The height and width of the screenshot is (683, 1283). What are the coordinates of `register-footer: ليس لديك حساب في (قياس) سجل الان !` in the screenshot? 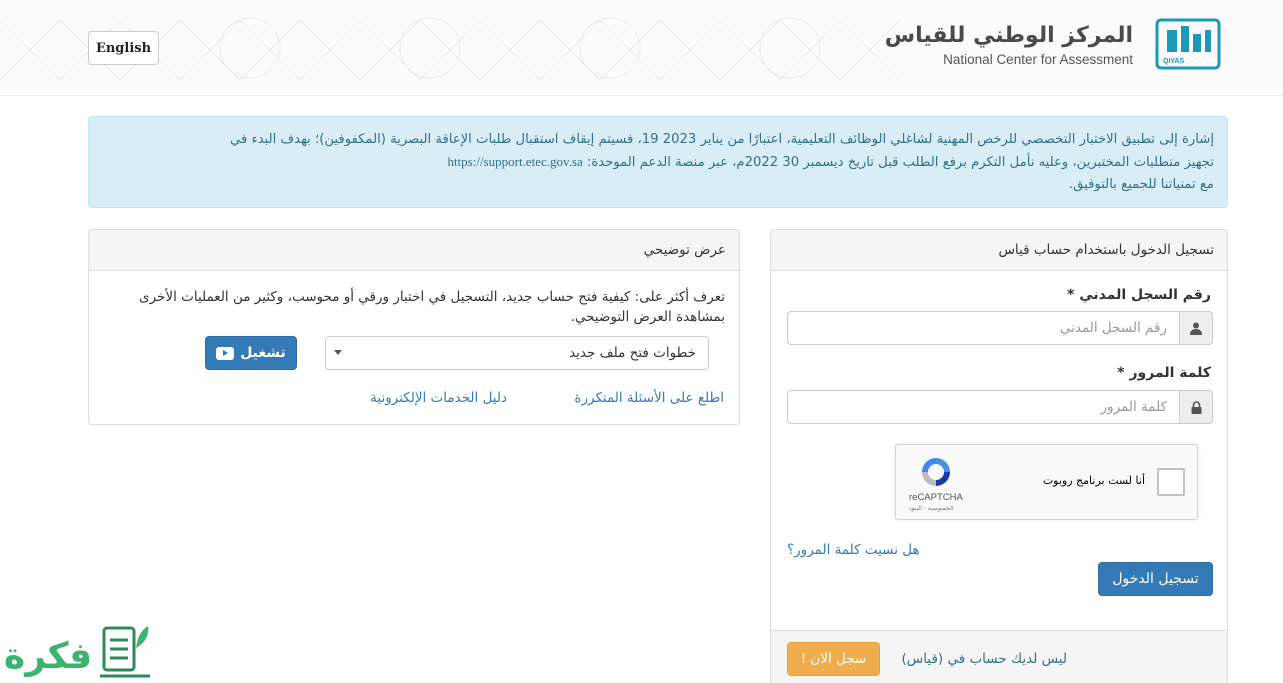 It's located at (999, 656).